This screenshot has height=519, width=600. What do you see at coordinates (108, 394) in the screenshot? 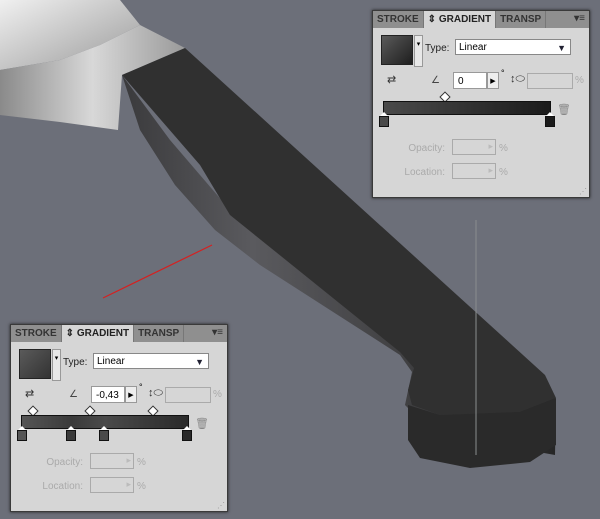
I see `angle-input: -0,43` at bounding box center [108, 394].